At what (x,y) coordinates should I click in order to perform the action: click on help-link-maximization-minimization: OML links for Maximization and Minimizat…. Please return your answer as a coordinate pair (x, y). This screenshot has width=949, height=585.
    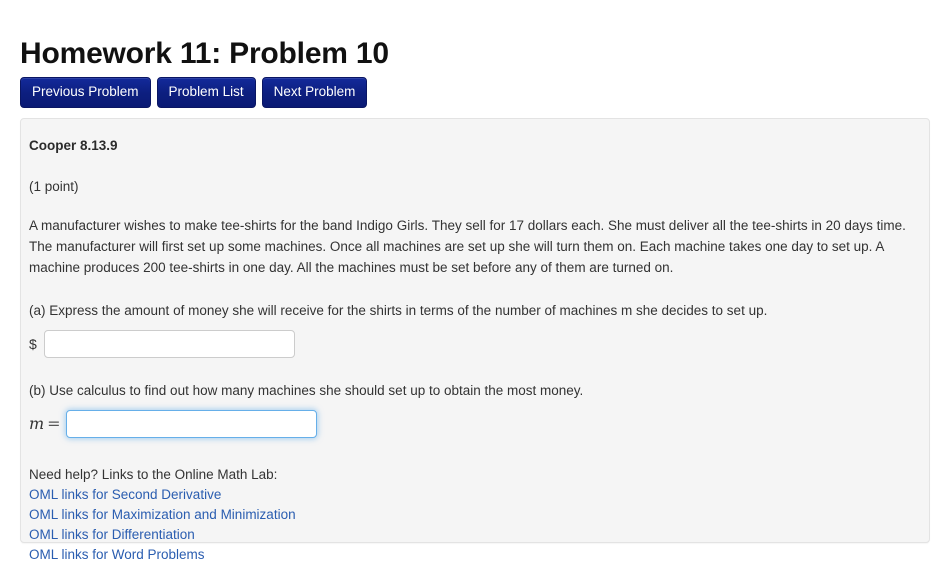
    Looking at the image, I should click on (162, 515).